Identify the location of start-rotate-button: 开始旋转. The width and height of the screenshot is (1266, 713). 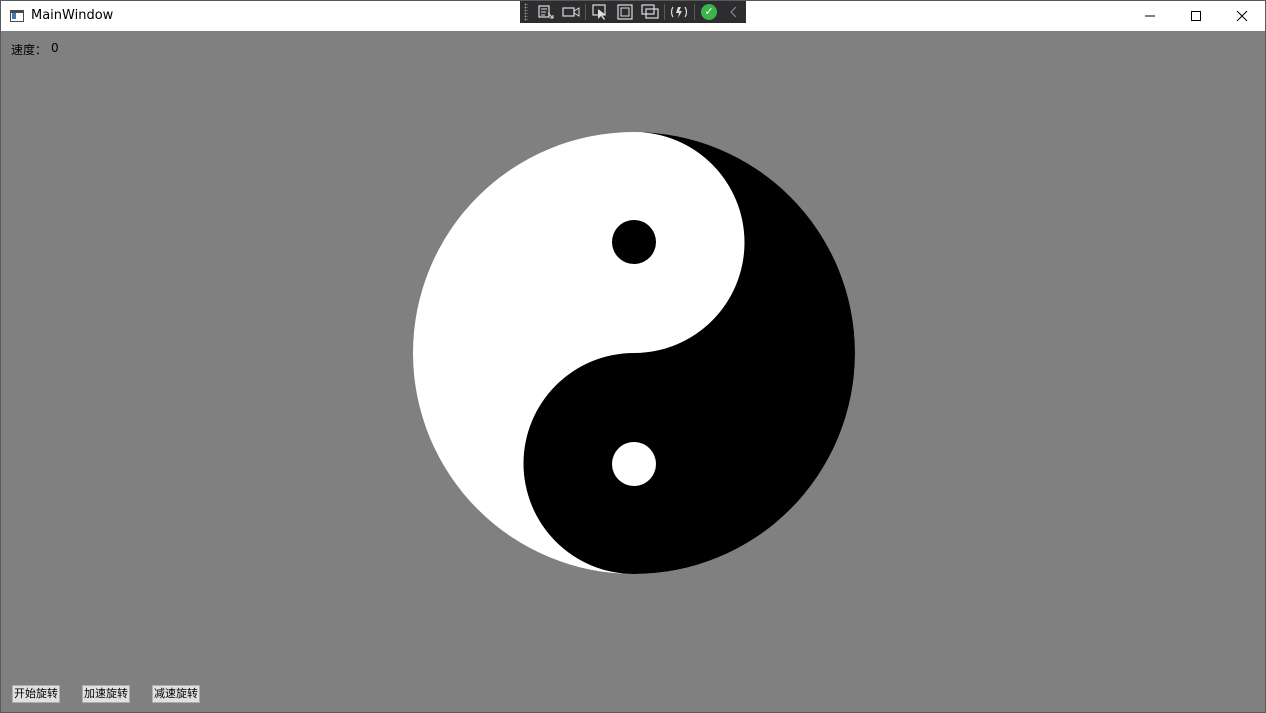
(36, 694).